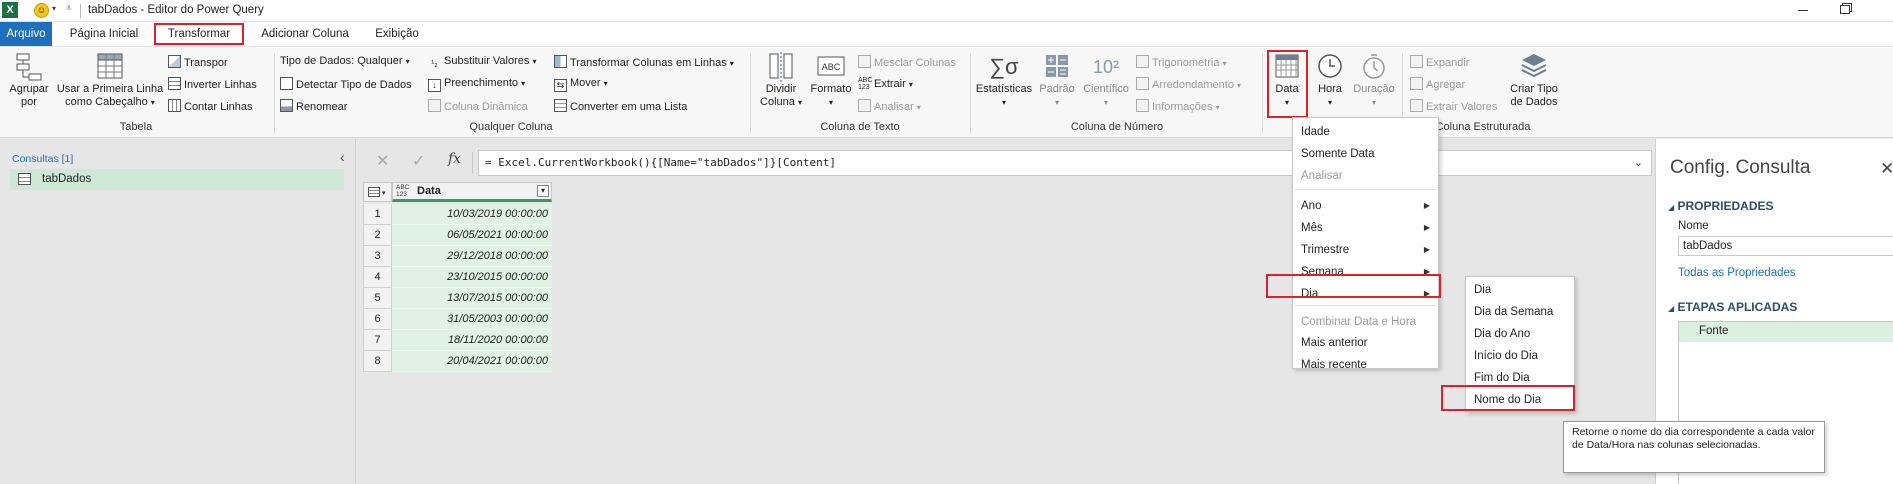 This screenshot has width=1893, height=484. I want to click on formula-confirm-icon: ✓, so click(418, 161).